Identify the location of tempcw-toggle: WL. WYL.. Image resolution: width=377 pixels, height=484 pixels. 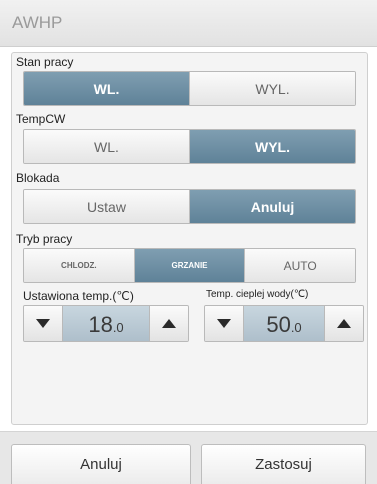
(189, 146).